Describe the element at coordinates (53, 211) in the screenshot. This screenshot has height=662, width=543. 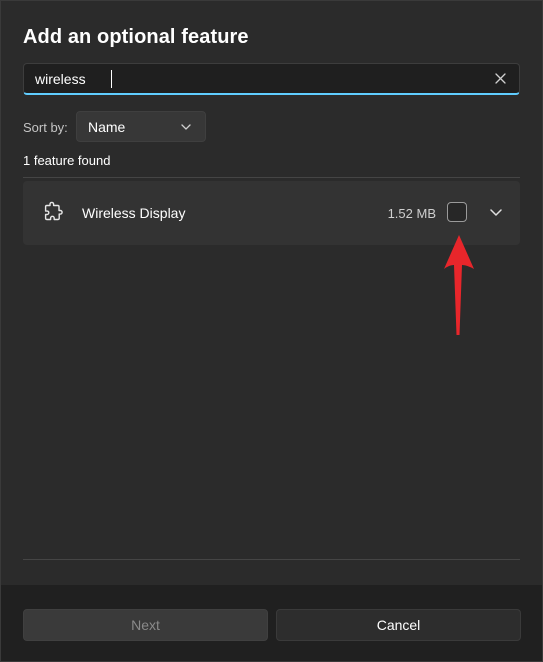
I see `puzzle-piece-icon` at that location.